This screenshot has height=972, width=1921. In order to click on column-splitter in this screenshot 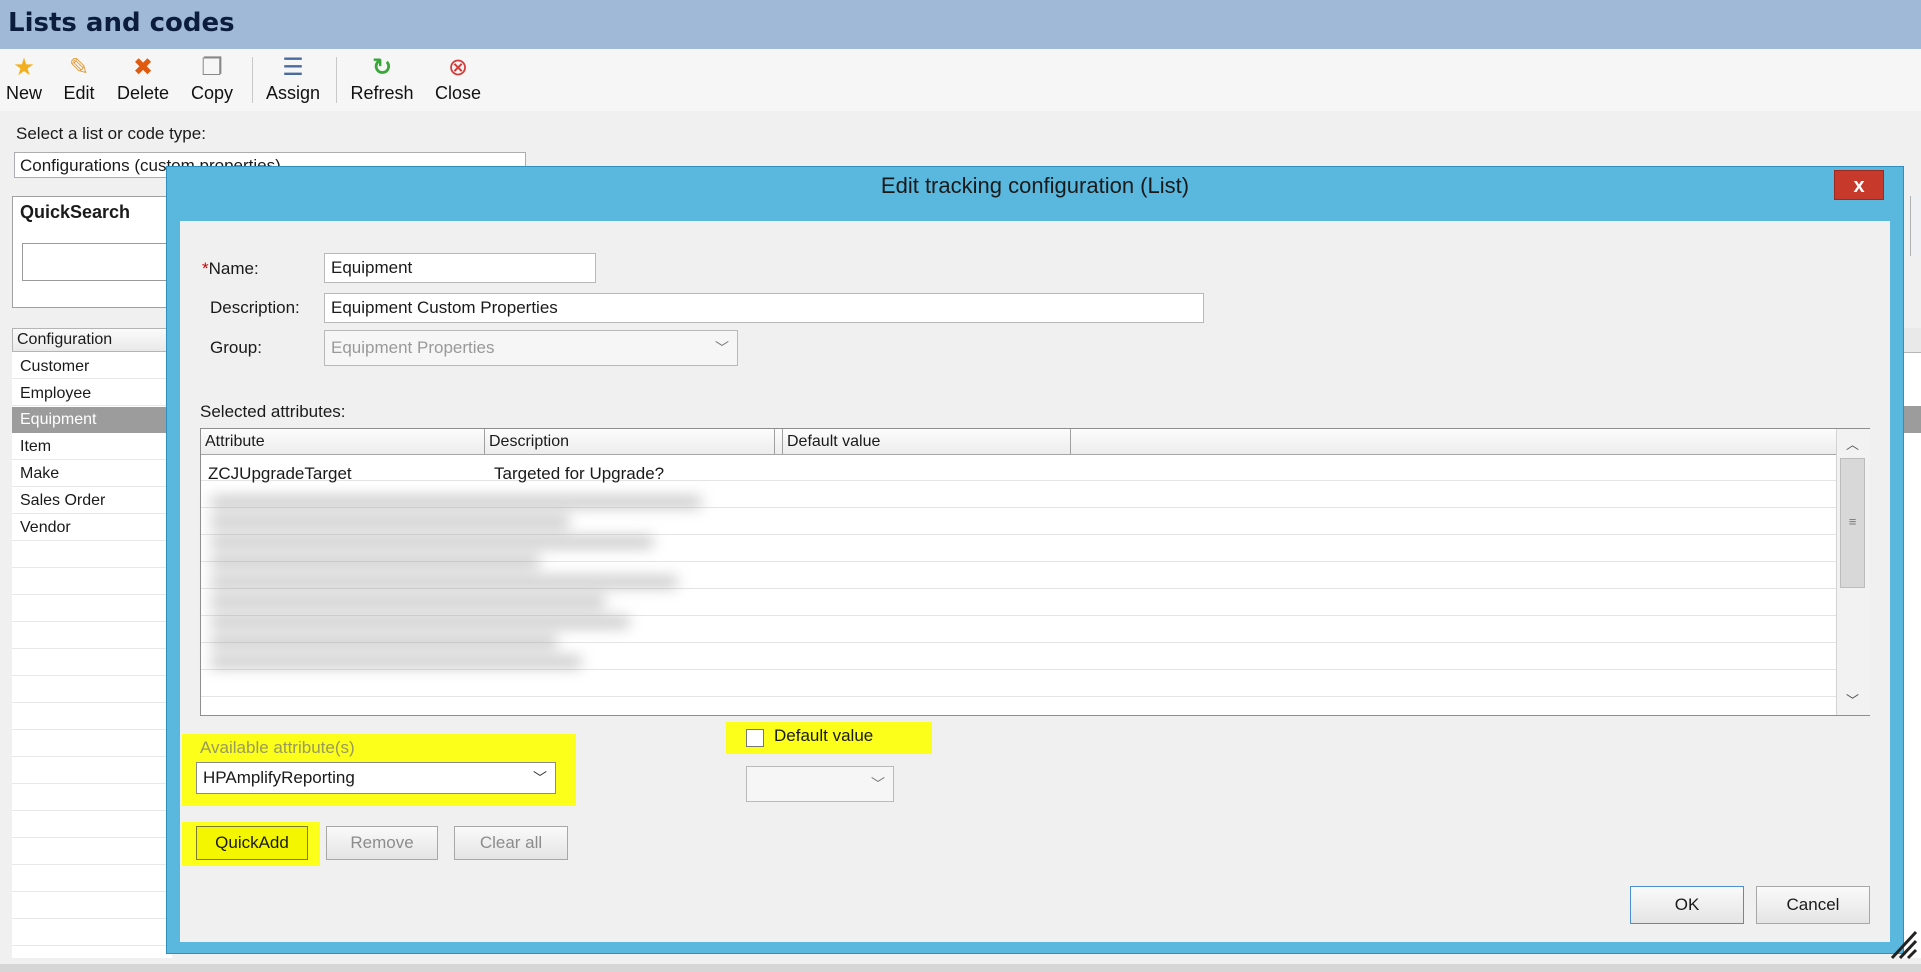, I will do `click(779, 441)`.